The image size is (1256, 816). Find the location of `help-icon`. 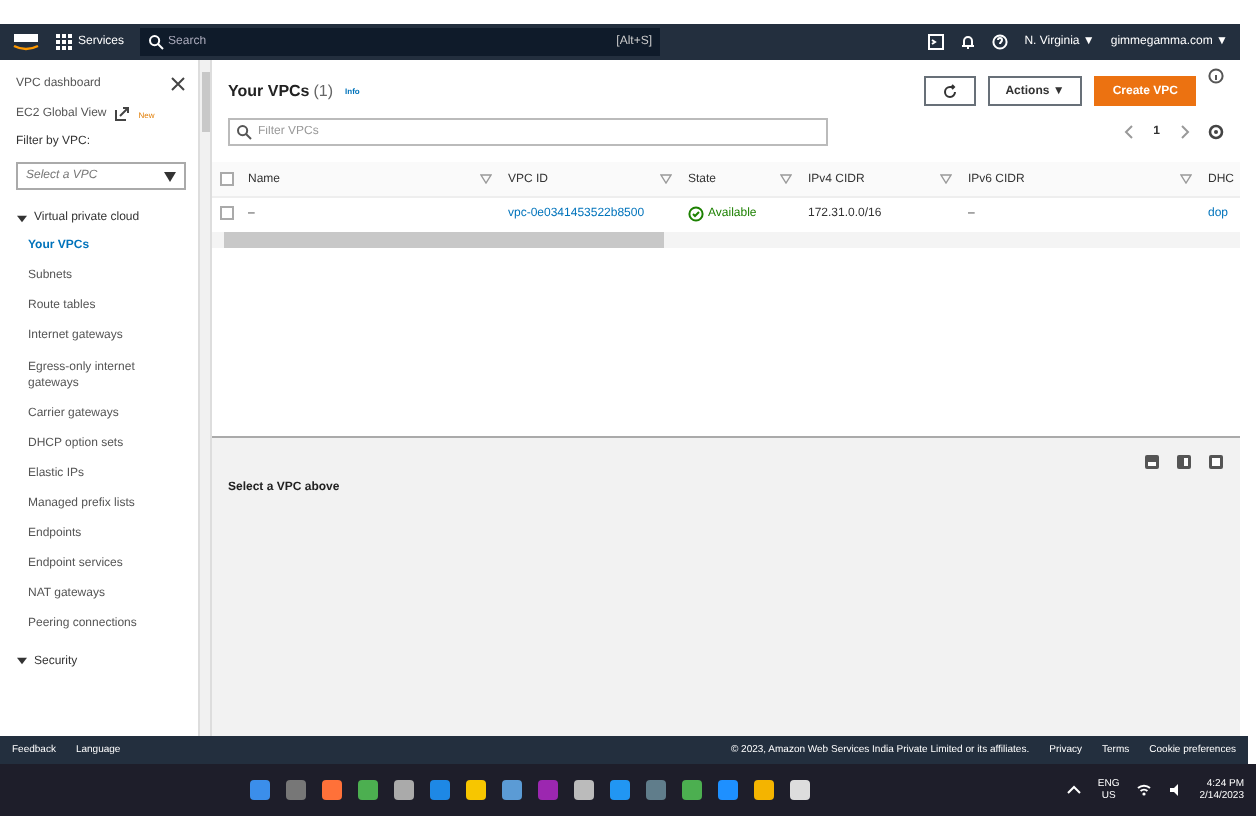

help-icon is located at coordinates (1000, 42).